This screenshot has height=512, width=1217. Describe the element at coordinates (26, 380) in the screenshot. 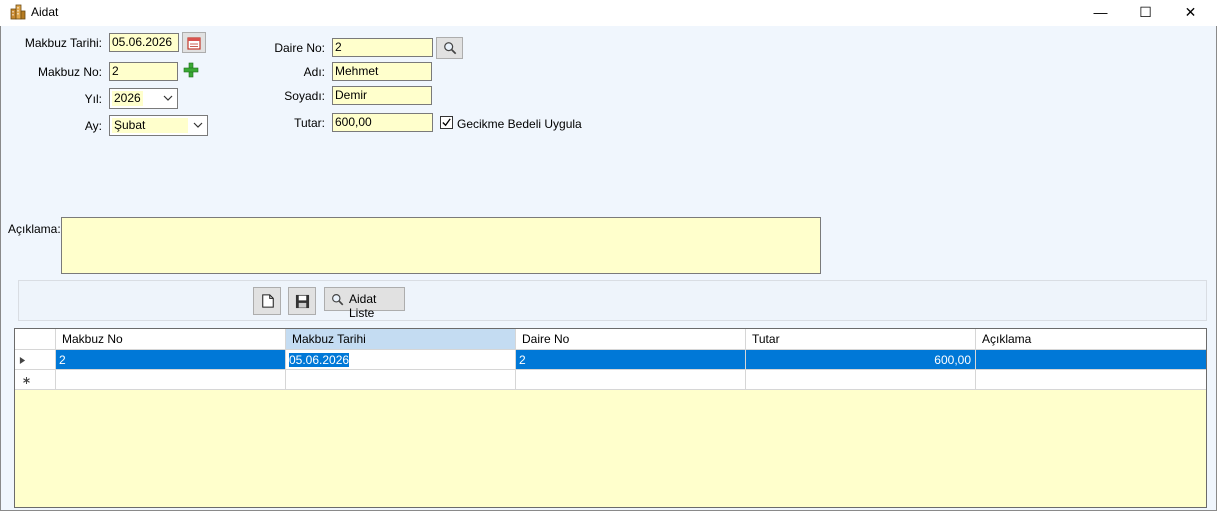

I see `new-row-asterisk-icon` at that location.